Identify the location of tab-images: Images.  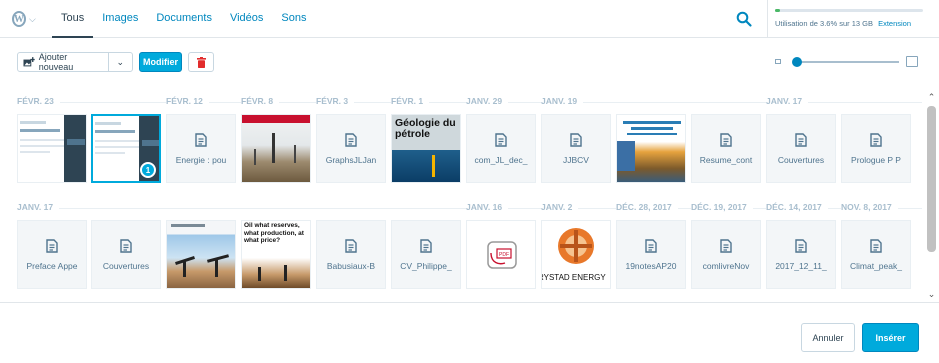
(120, 19).